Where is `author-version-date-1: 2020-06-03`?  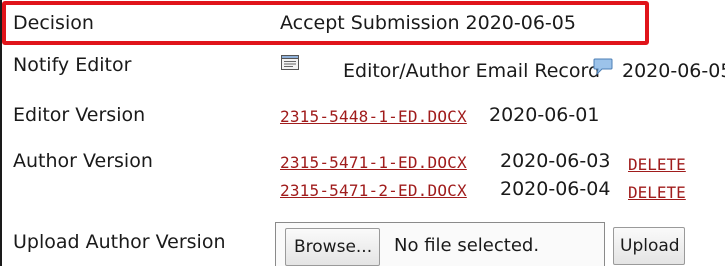 author-version-date-1: 2020-06-03 is located at coordinates (555, 161).